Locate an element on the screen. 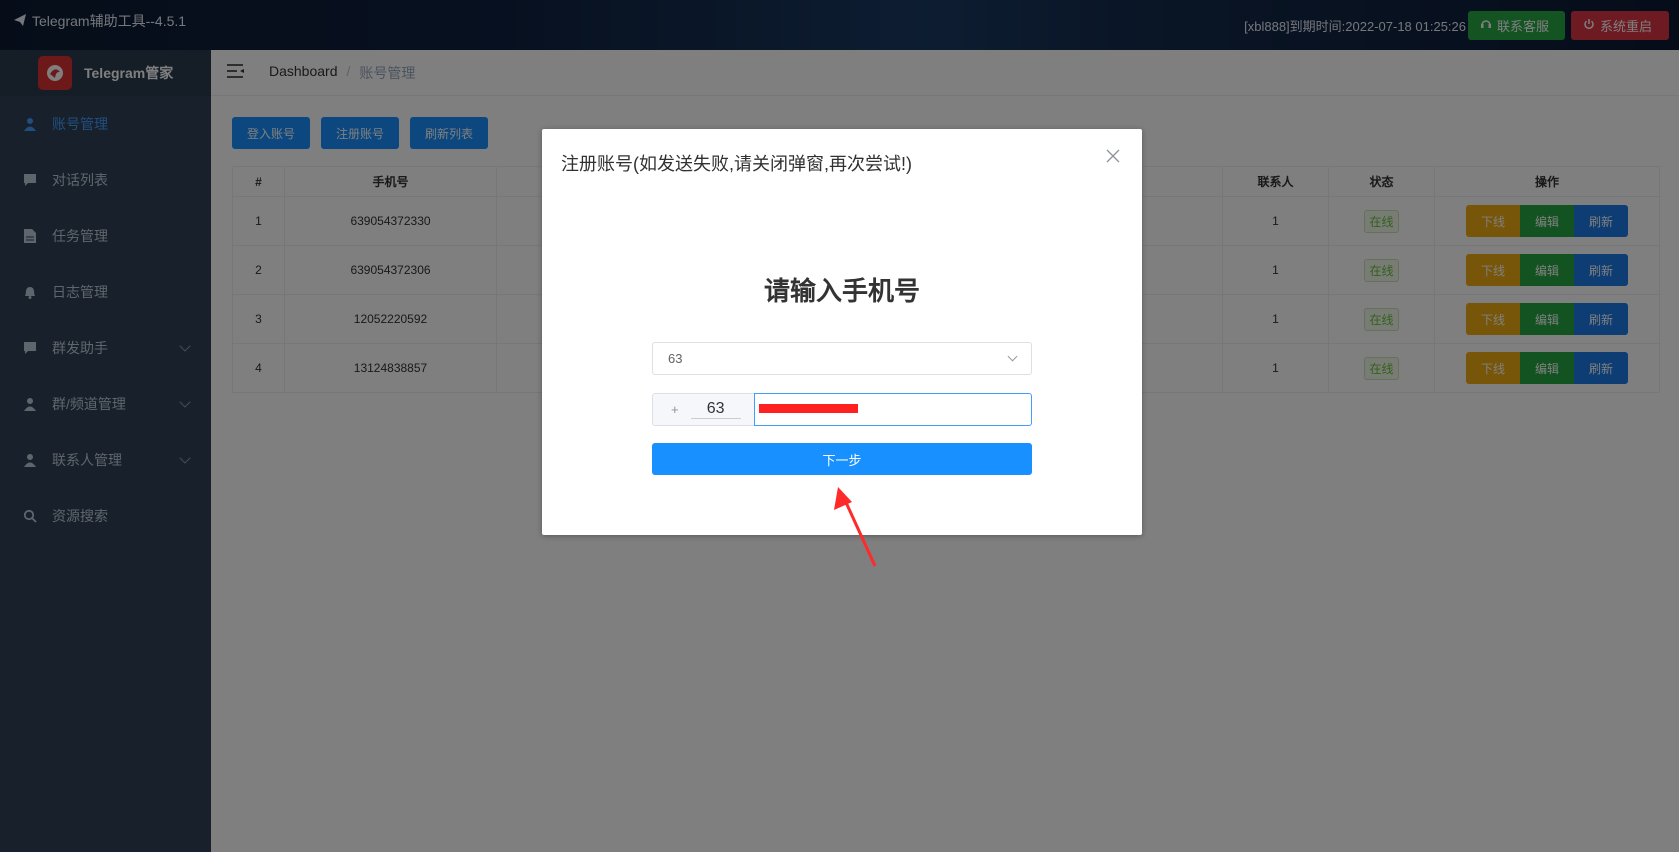 The height and width of the screenshot is (852, 1679). dialog-heading: 请输入手机号 is located at coordinates (841, 291).